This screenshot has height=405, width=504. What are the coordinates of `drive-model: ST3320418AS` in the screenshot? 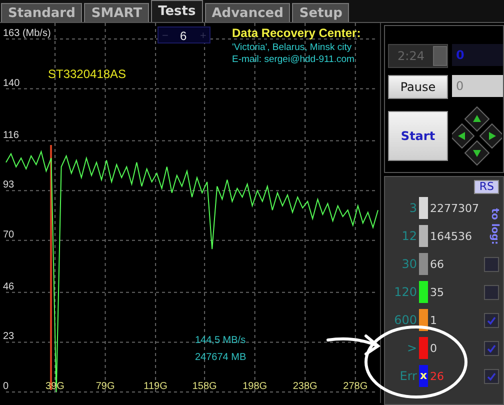 It's located at (87, 74).